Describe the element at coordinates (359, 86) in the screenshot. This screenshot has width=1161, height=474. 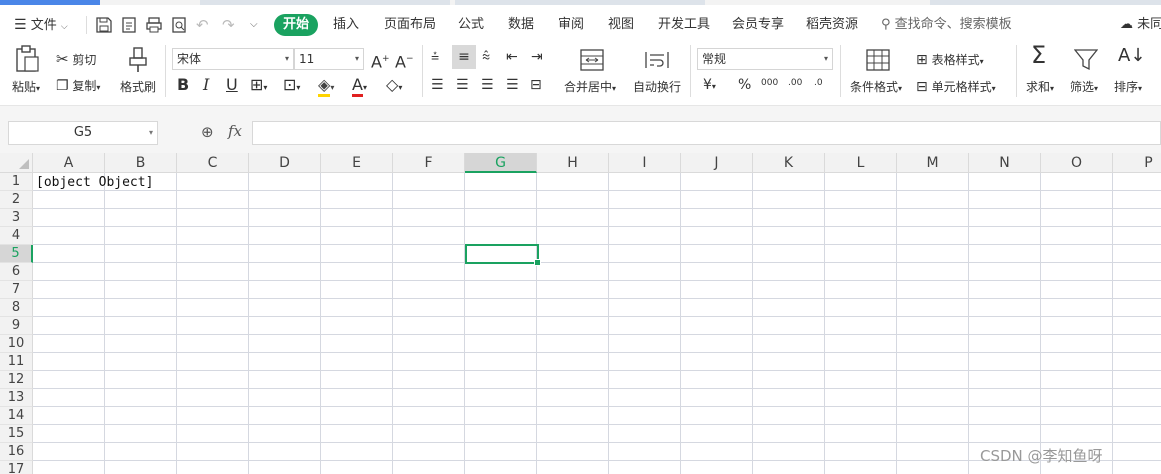
I see `font-color-icon: A▾` at that location.